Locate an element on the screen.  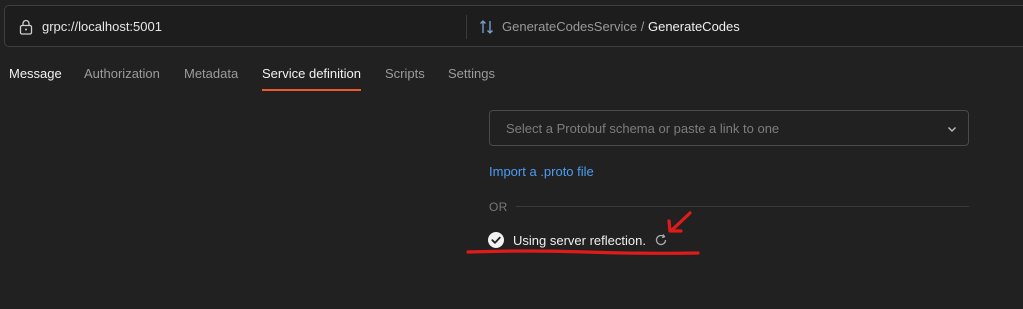
check-circle-icon is located at coordinates (496, 240).